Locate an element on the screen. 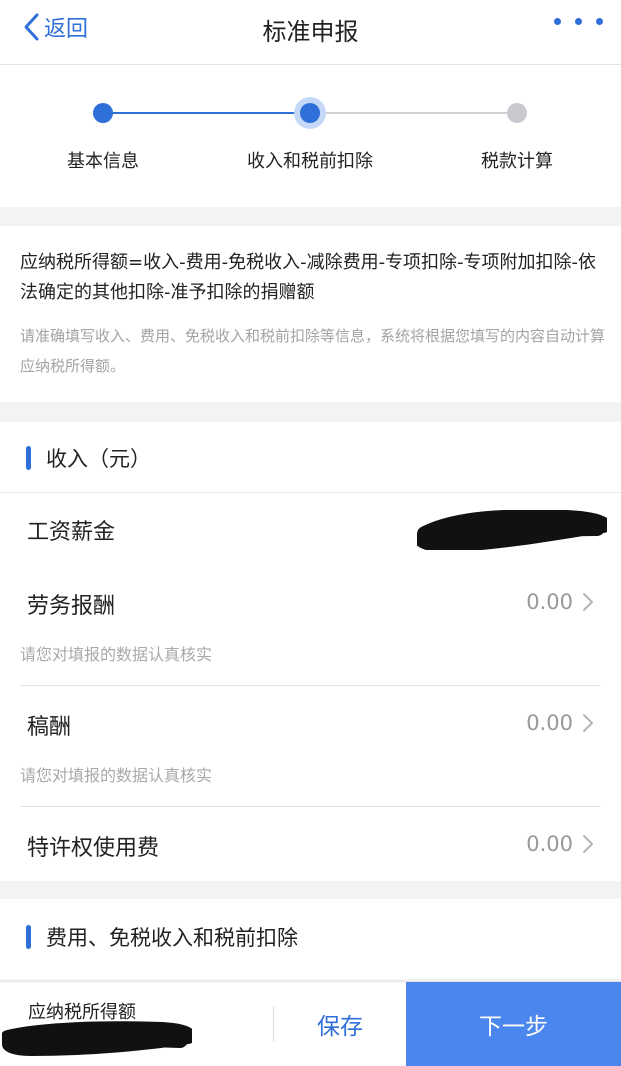 The width and height of the screenshot is (621, 1066). step-dot-pending is located at coordinates (517, 113).